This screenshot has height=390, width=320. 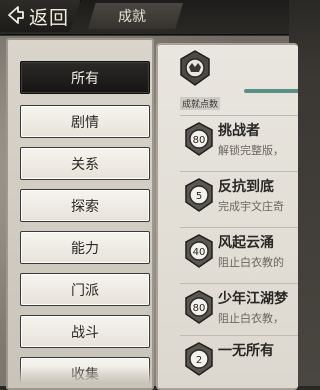 I want to click on tab-label: 所有, so click(x=85, y=79).